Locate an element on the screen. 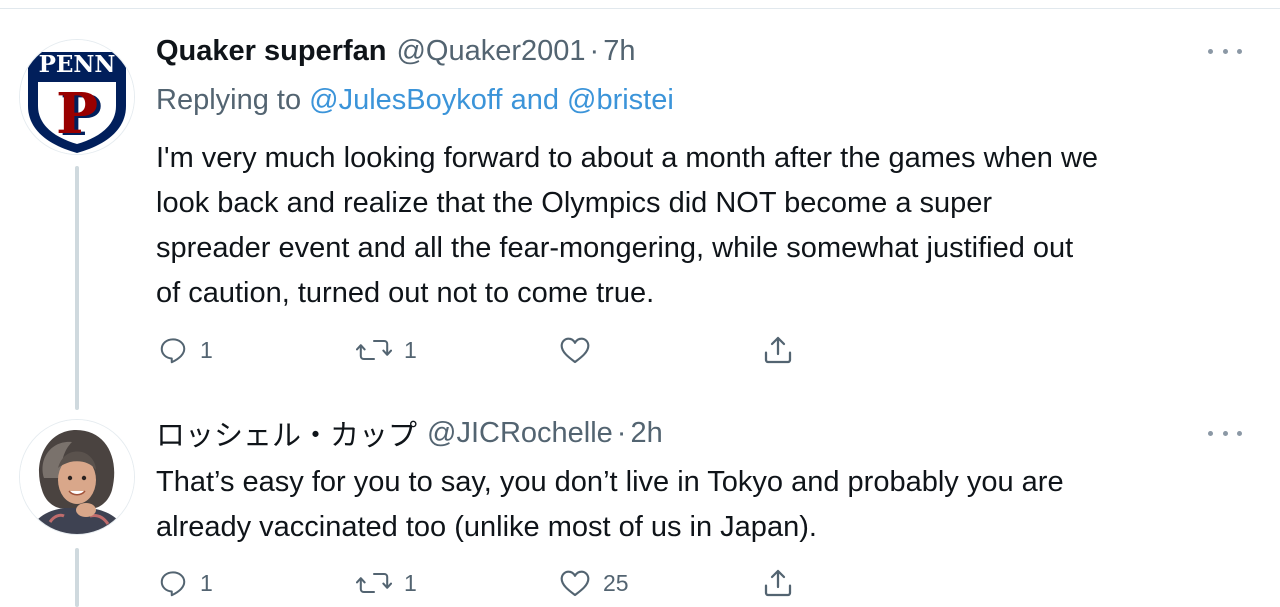 This screenshot has width=1280, height=607. tweet-header: Quaker superfan @Quaker2001 · 7h is located at coordinates (395, 51).